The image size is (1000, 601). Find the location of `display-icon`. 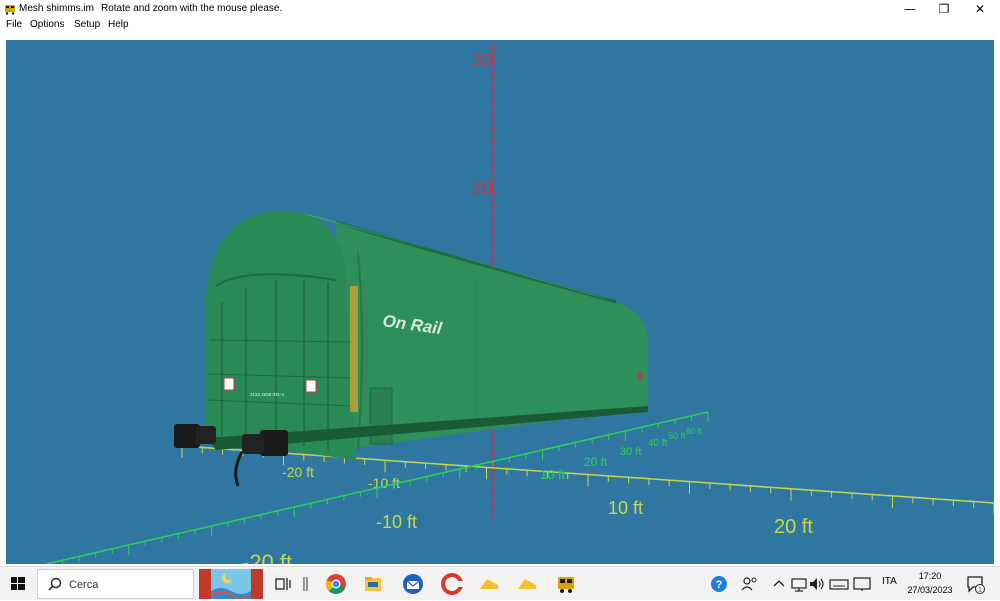

display-icon is located at coordinates (862, 584).